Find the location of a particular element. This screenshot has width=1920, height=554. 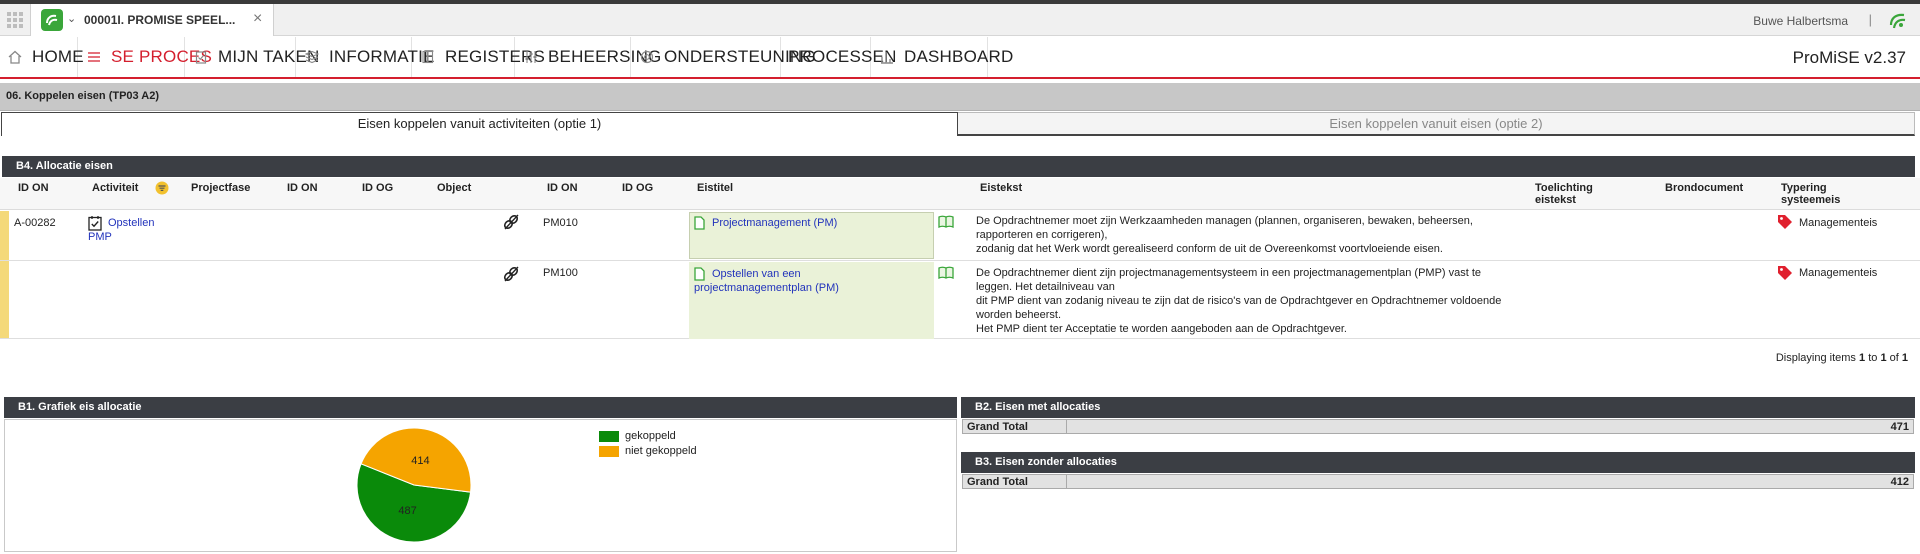

paginator-from: 1 is located at coordinates (1862, 358).